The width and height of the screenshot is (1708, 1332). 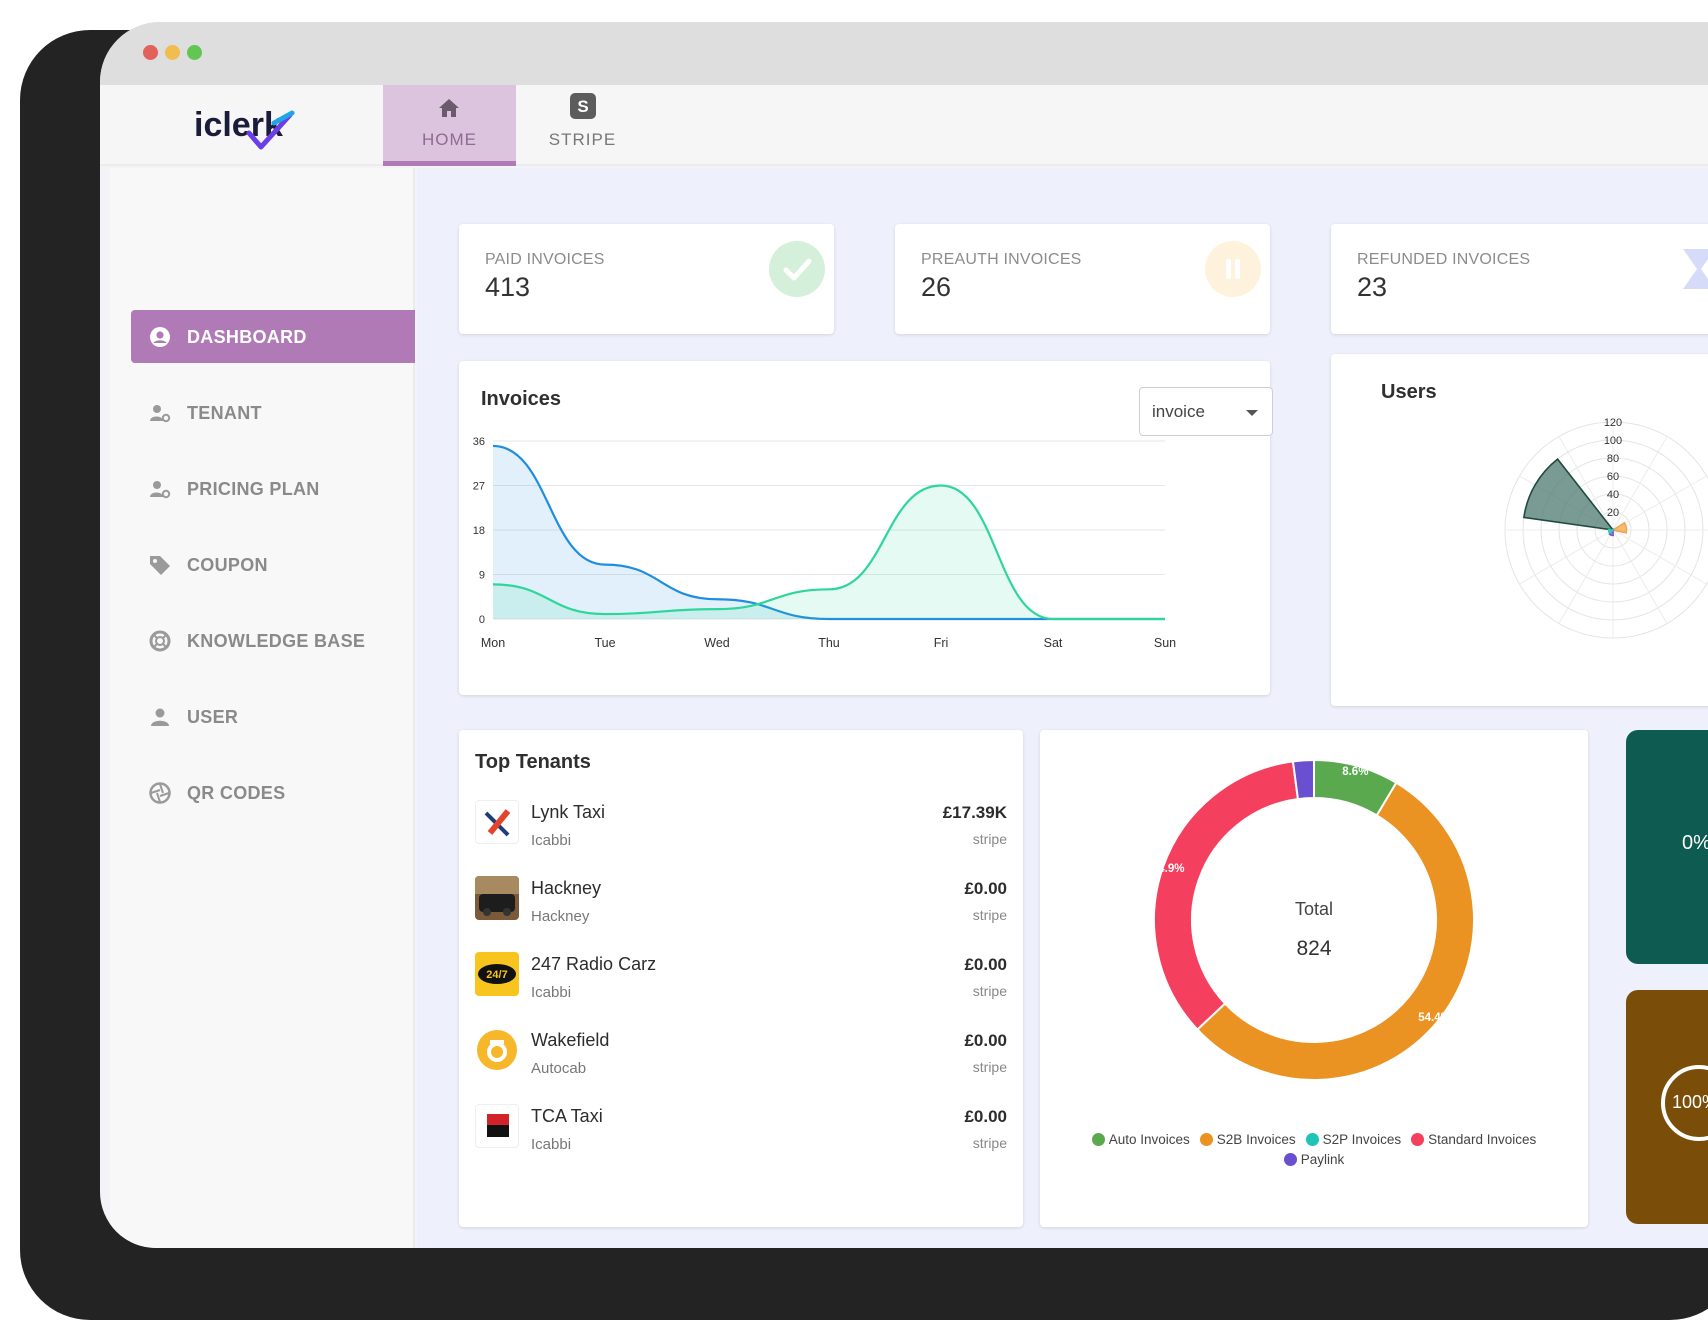 What do you see at coordinates (493, 643) in the screenshot?
I see `x-tick-label: Mon` at bounding box center [493, 643].